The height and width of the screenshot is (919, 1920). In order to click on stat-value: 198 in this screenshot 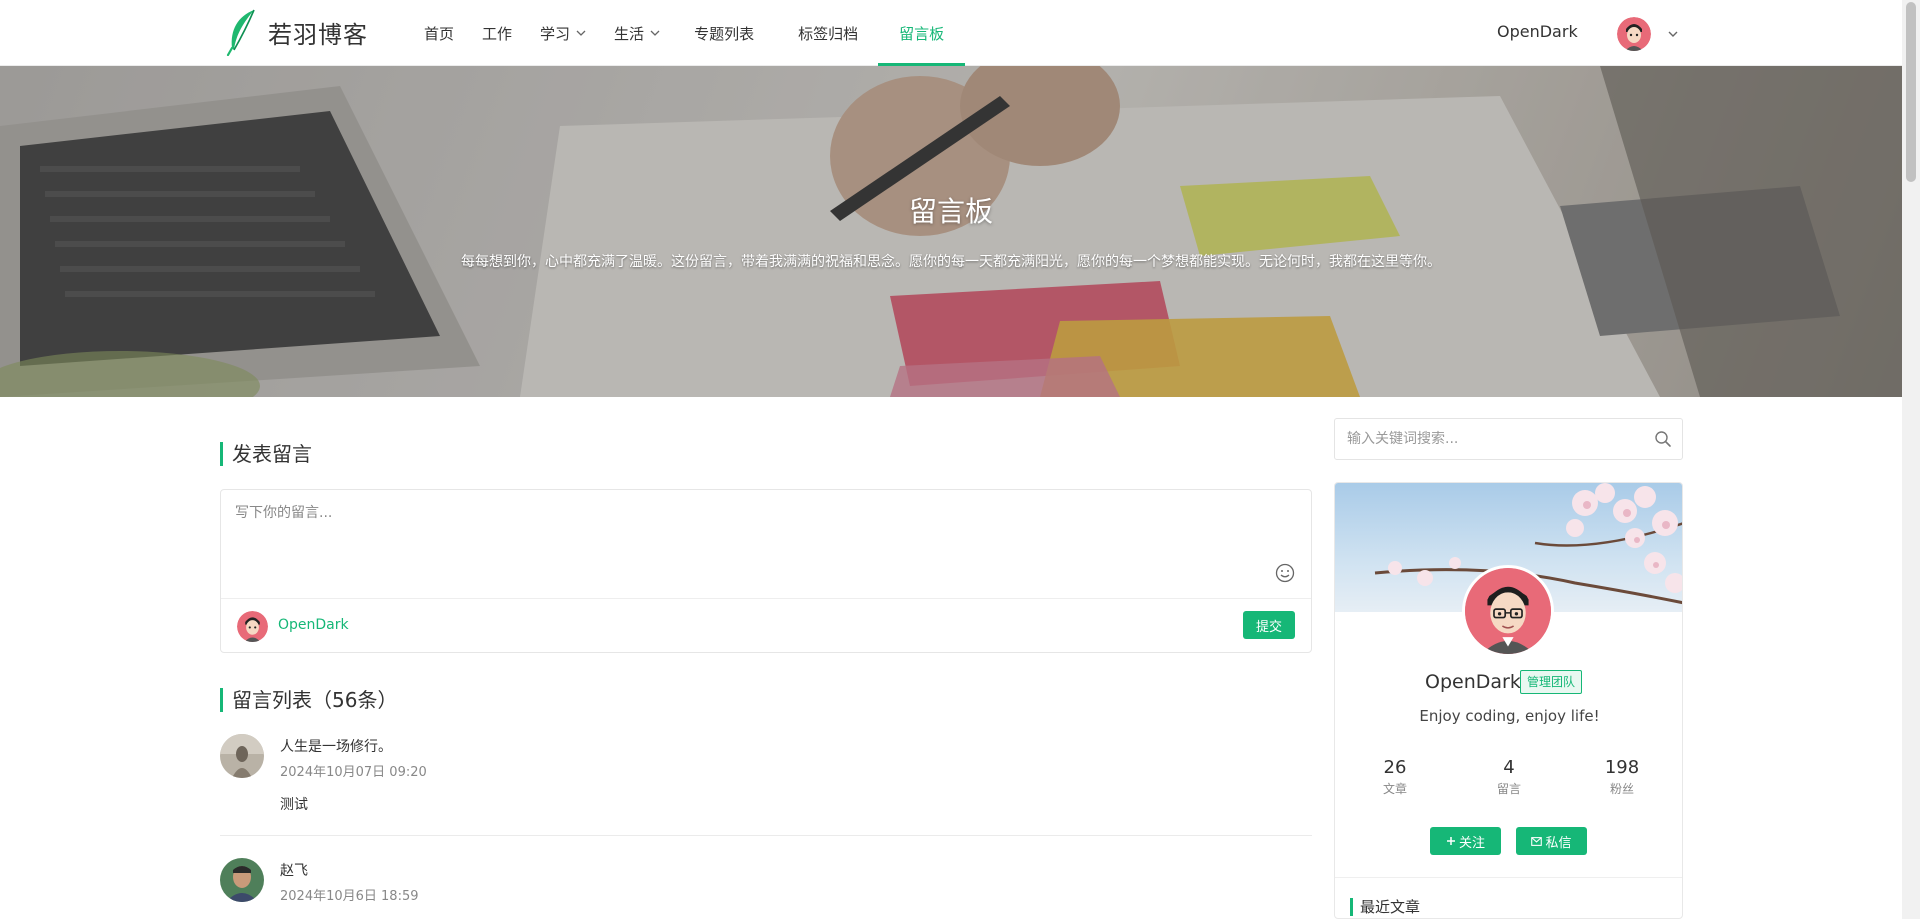, I will do `click(1622, 767)`.